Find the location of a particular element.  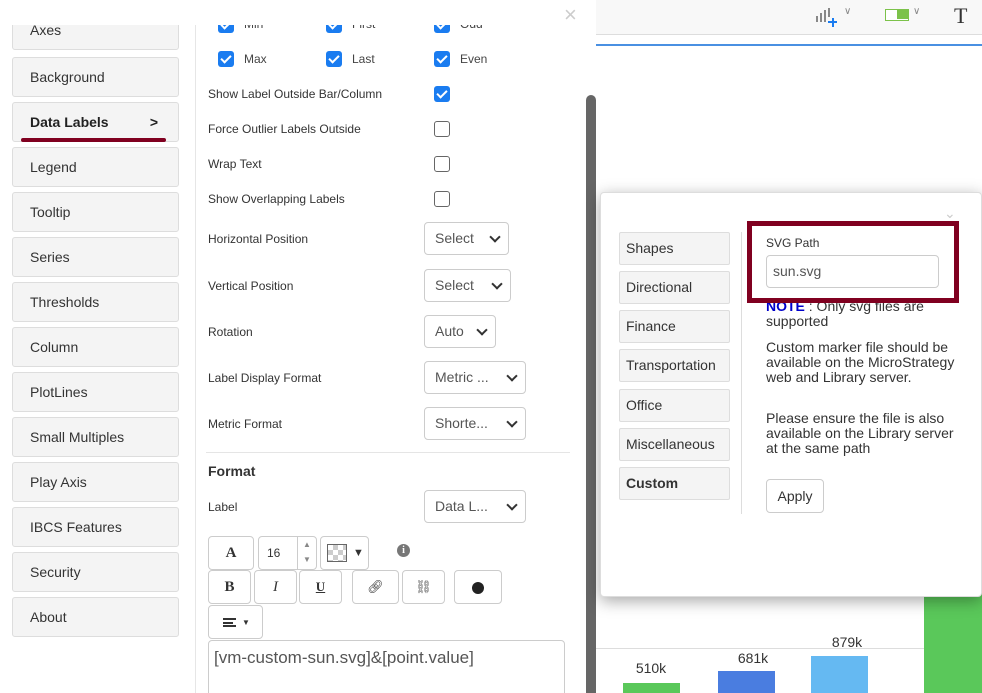

bold-button: B is located at coordinates (229, 587).